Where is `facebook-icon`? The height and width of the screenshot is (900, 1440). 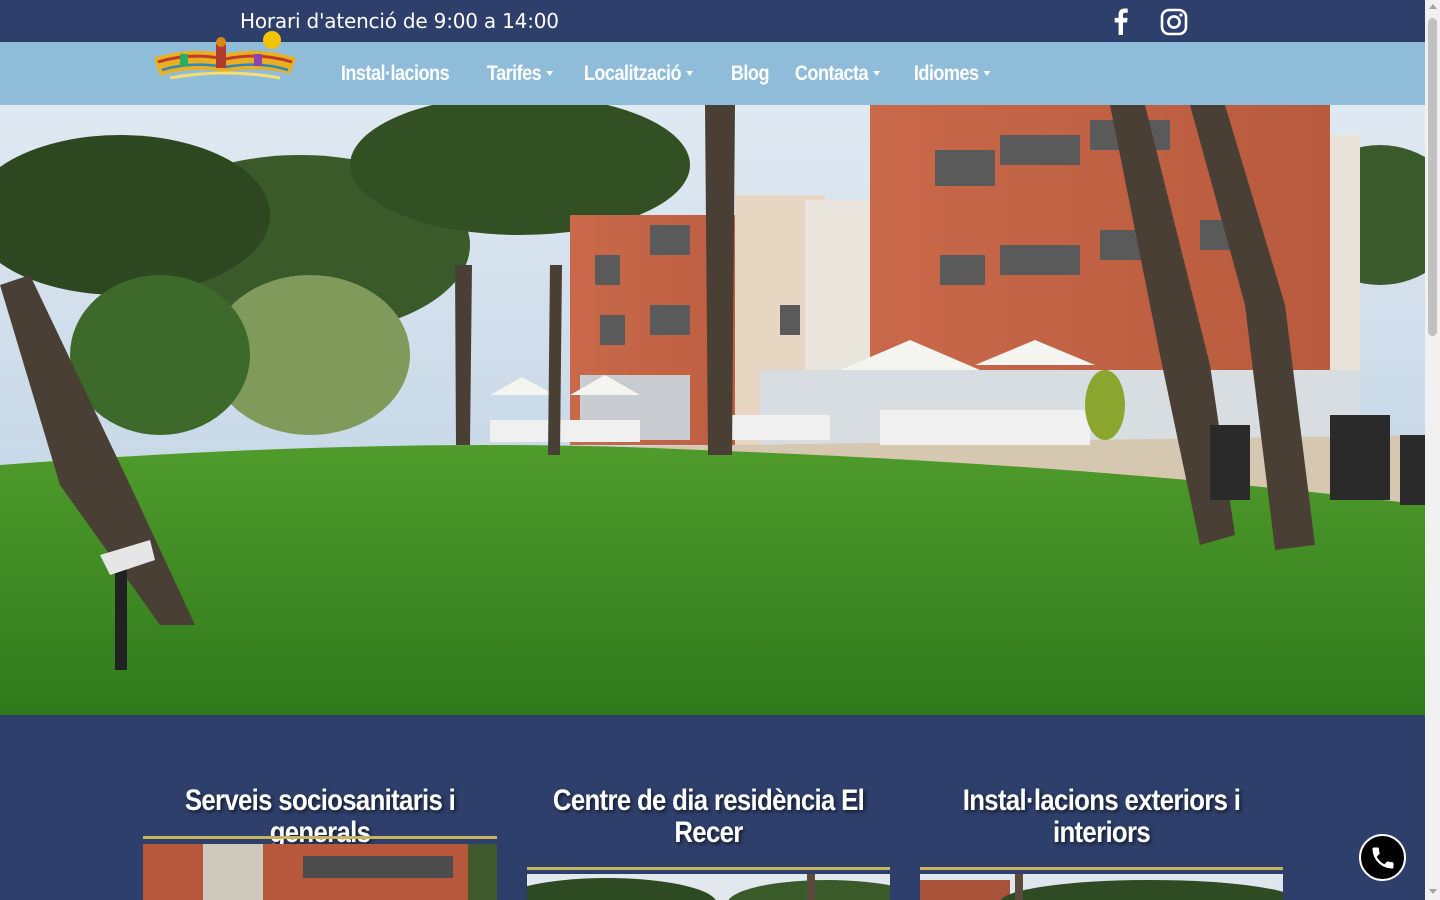 facebook-icon is located at coordinates (1121, 21).